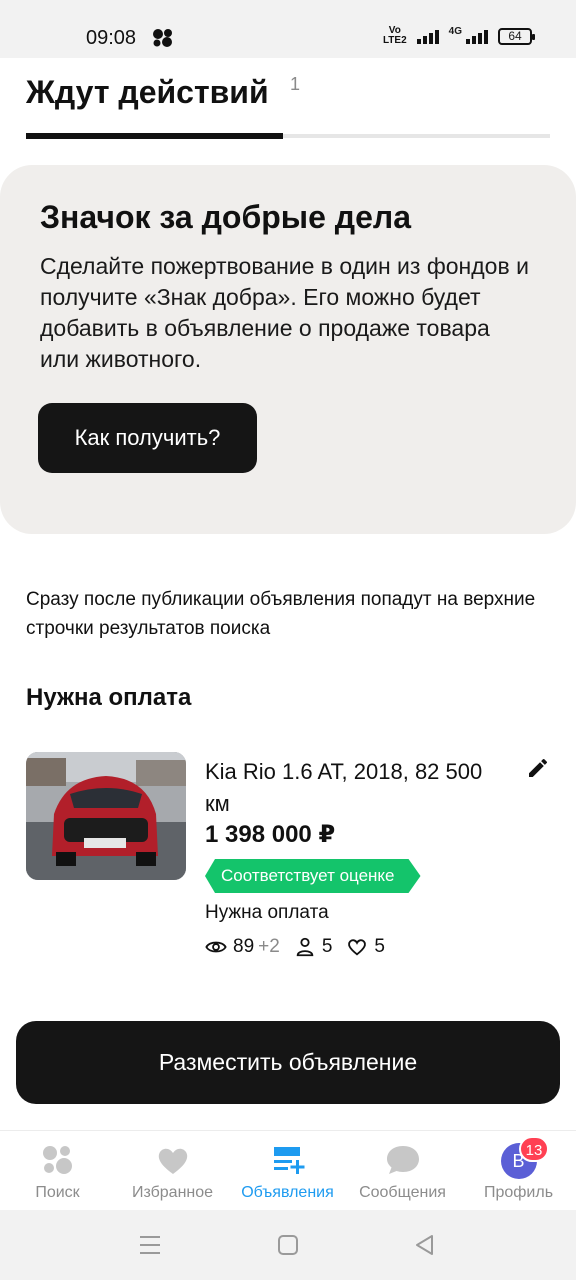 This screenshot has height=1280, width=576. I want to click on price-rating-badge: Соответствует оценке, so click(313, 876).